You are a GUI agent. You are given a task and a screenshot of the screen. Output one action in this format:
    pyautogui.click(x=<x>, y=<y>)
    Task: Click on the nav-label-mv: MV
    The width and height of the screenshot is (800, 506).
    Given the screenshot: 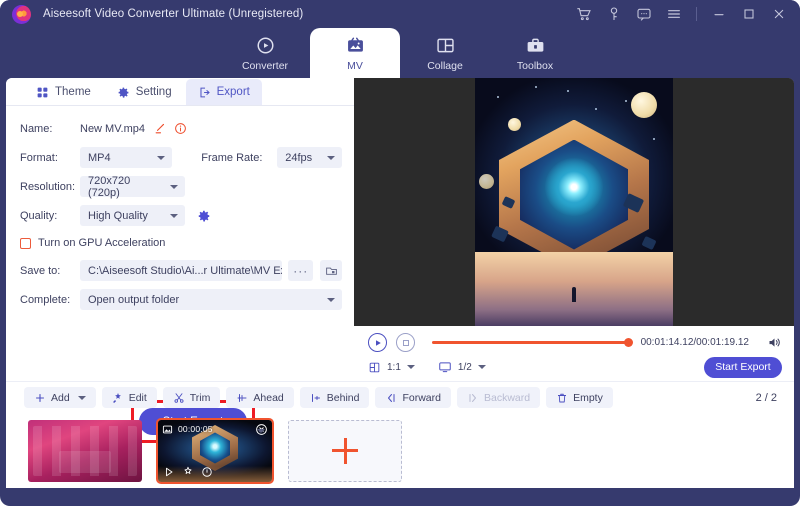 What is the action you would take?
    pyautogui.click(x=355, y=65)
    